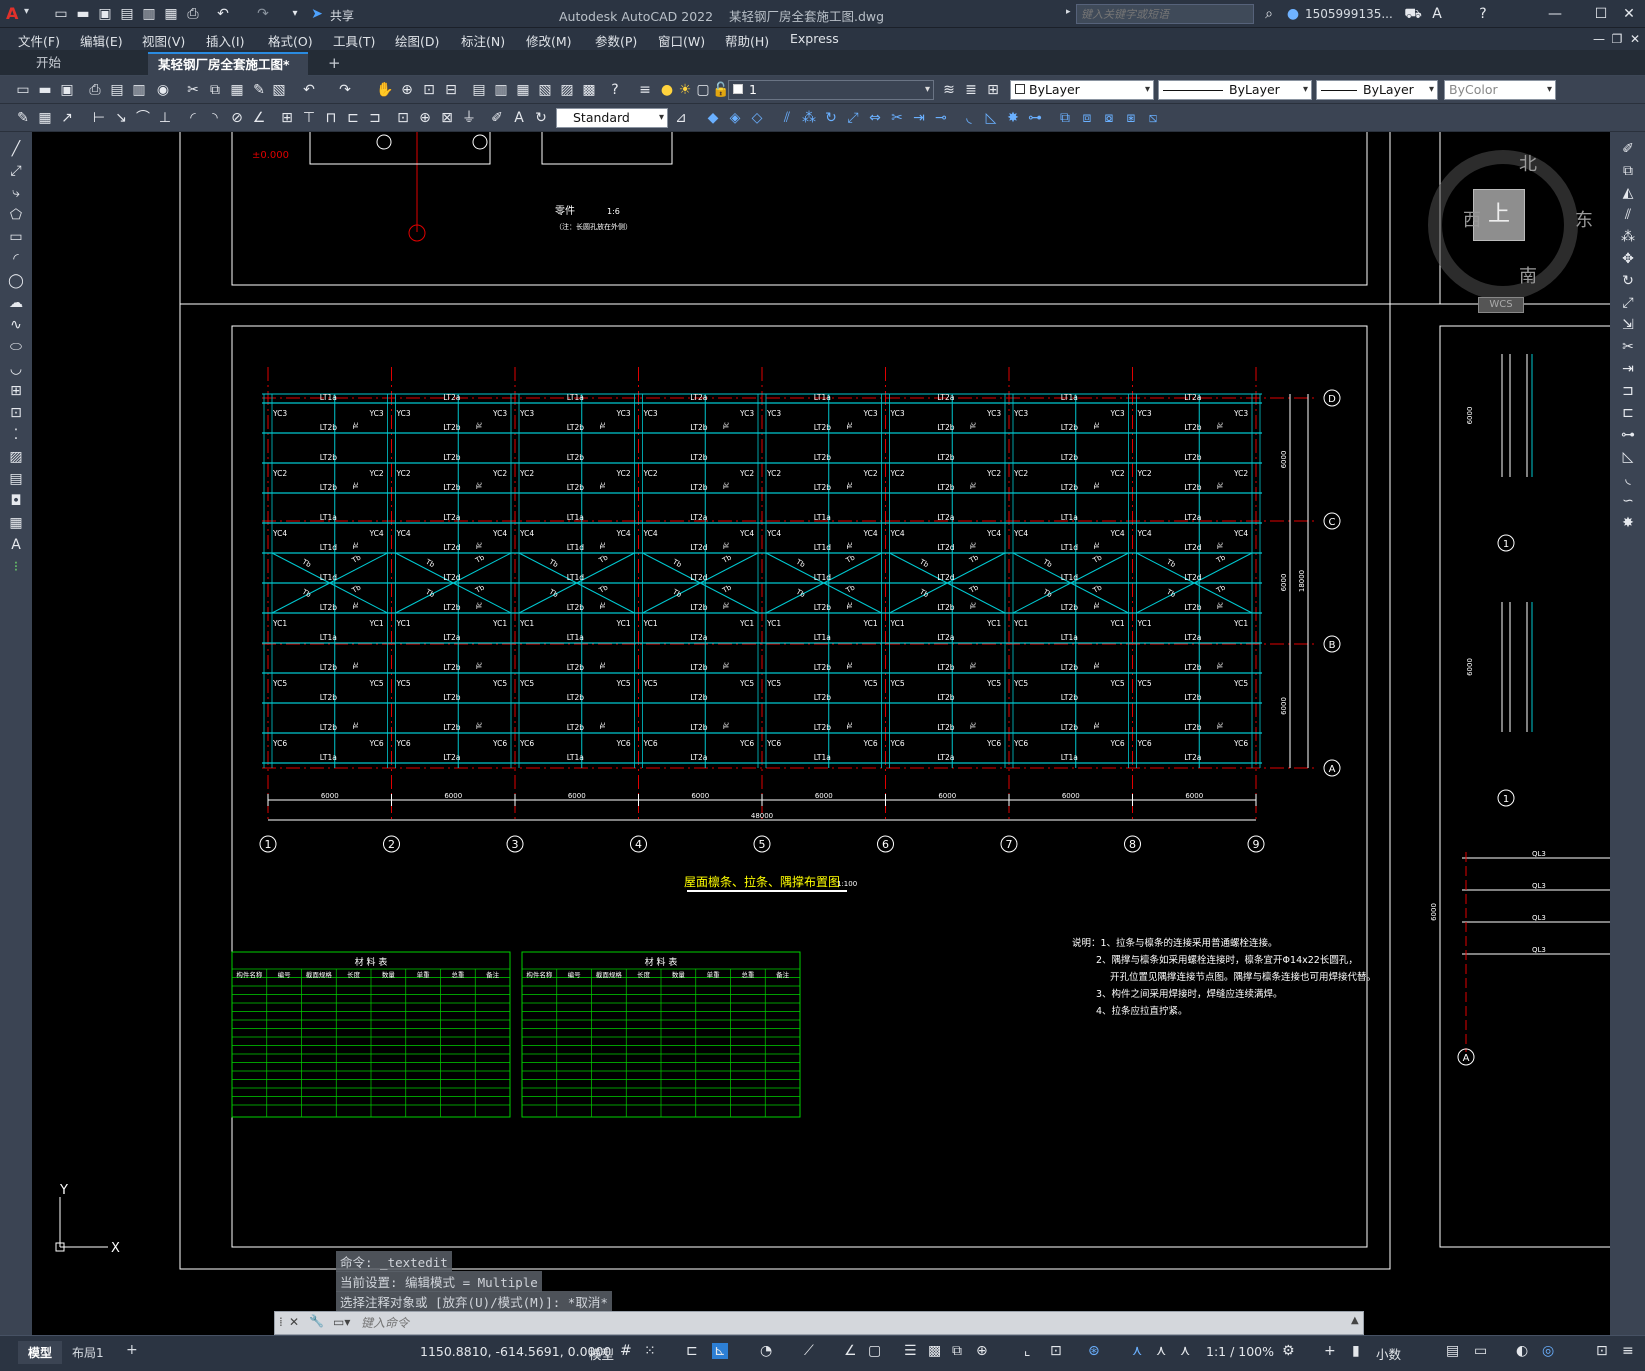  Describe the element at coordinates (941, 118) in the screenshot. I see `break-icon: ⊸` at that location.